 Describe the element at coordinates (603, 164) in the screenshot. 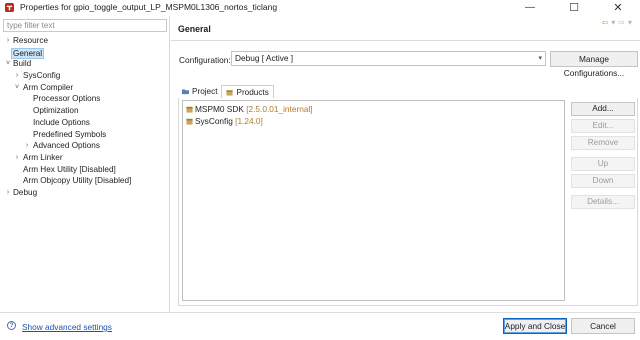

I see `up-button: Up` at that location.